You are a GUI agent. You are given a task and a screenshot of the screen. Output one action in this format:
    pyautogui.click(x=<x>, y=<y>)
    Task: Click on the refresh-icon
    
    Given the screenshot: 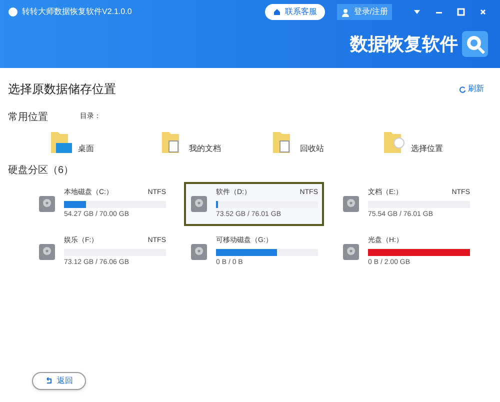 What is the action you would take?
    pyautogui.click(x=462, y=89)
    